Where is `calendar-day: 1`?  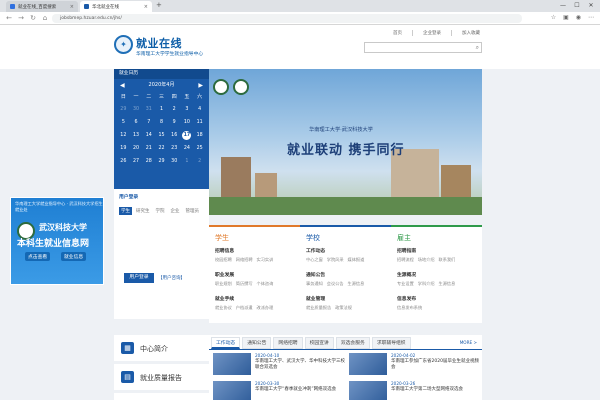
calendar-day: 1 is located at coordinates (187, 161).